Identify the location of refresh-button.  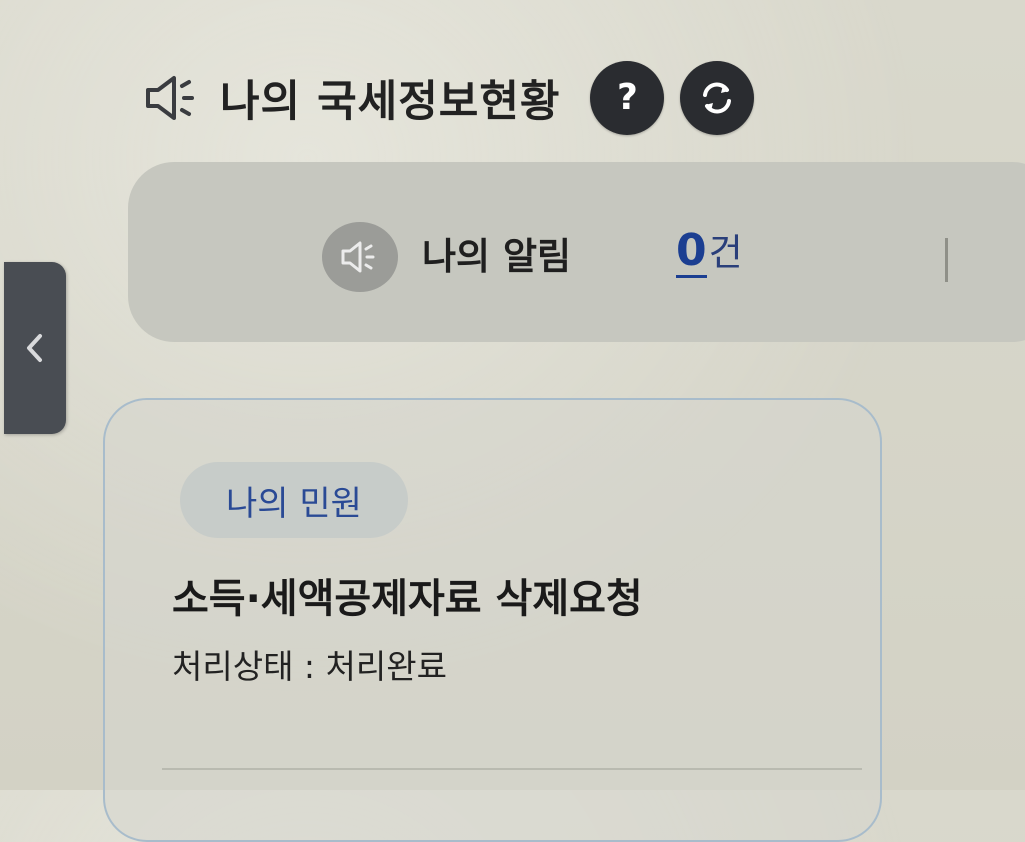
(717, 98).